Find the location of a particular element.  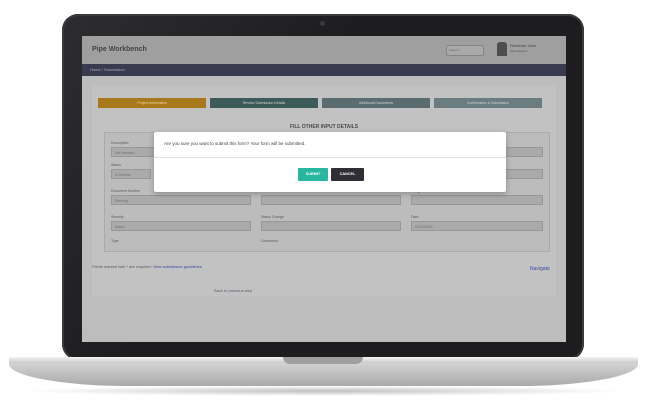

avatar is located at coordinates (502, 49).